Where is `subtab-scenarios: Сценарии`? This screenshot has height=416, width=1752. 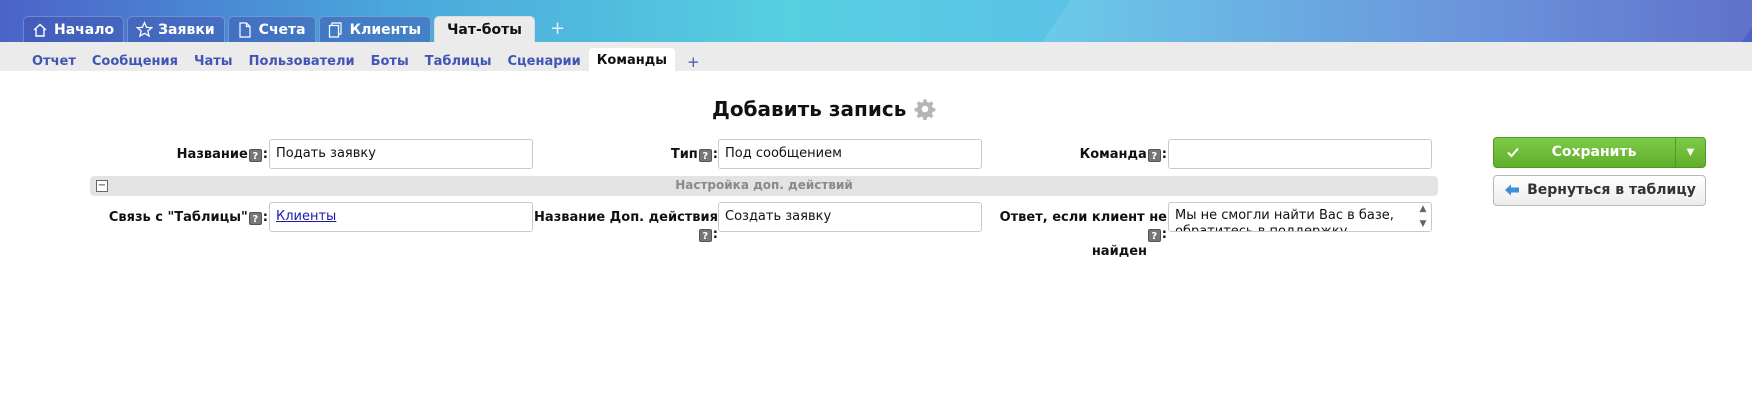 subtab-scenarios: Сценарии is located at coordinates (543, 62).